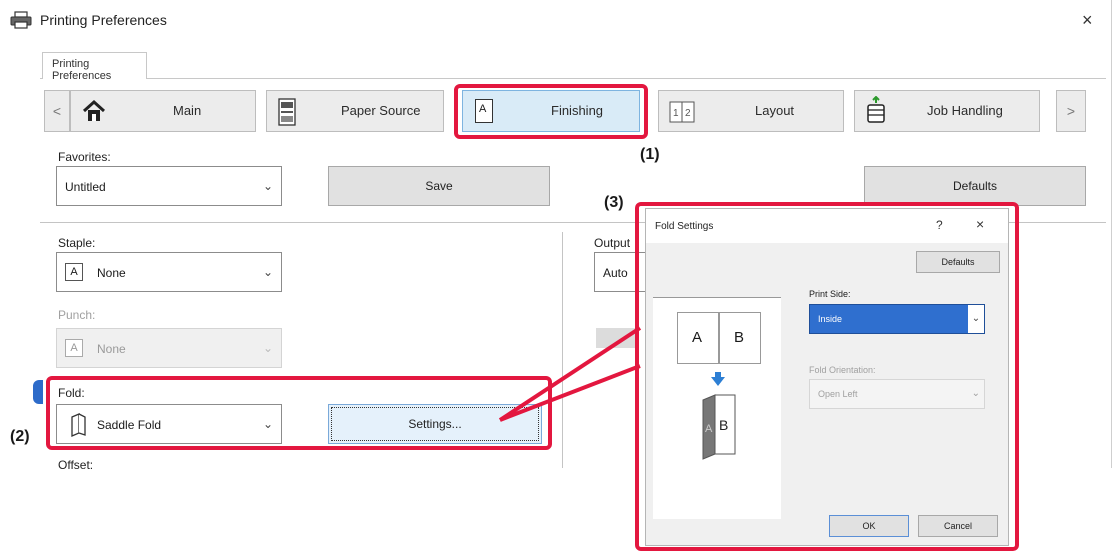 The image size is (1112, 559). Describe the element at coordinates (614, 202) in the screenshot. I see `callout-3: (3)` at that location.